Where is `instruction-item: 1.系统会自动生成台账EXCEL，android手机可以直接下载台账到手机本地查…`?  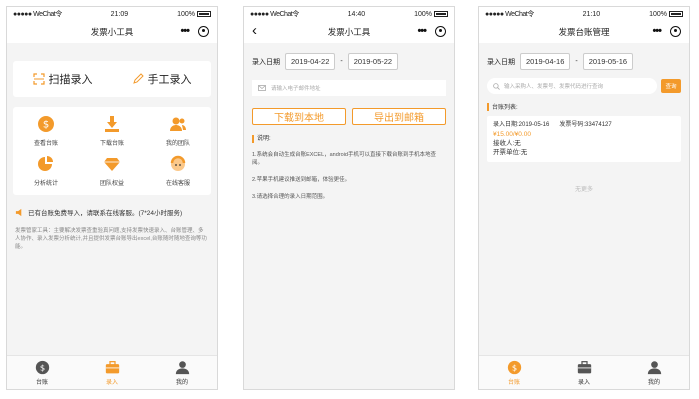
instruction-item: 1.系统会自动生成台账EXCEL，android手机可以直接下载台账到手机本地查… is located at coordinates (344, 159).